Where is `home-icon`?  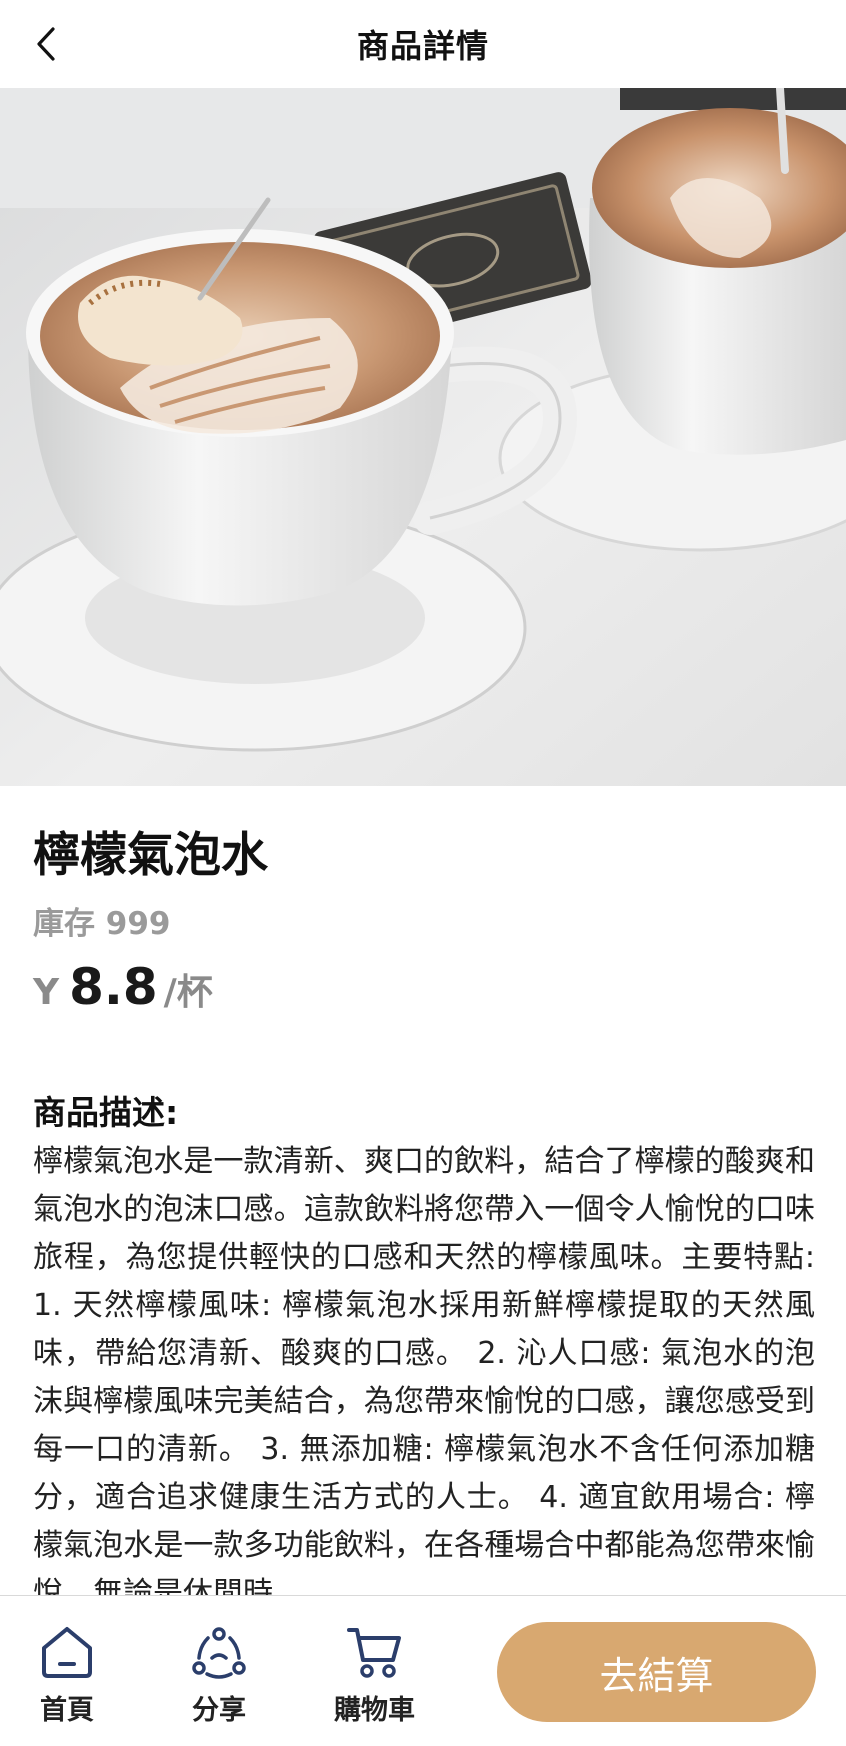
home-icon is located at coordinates (67, 1652).